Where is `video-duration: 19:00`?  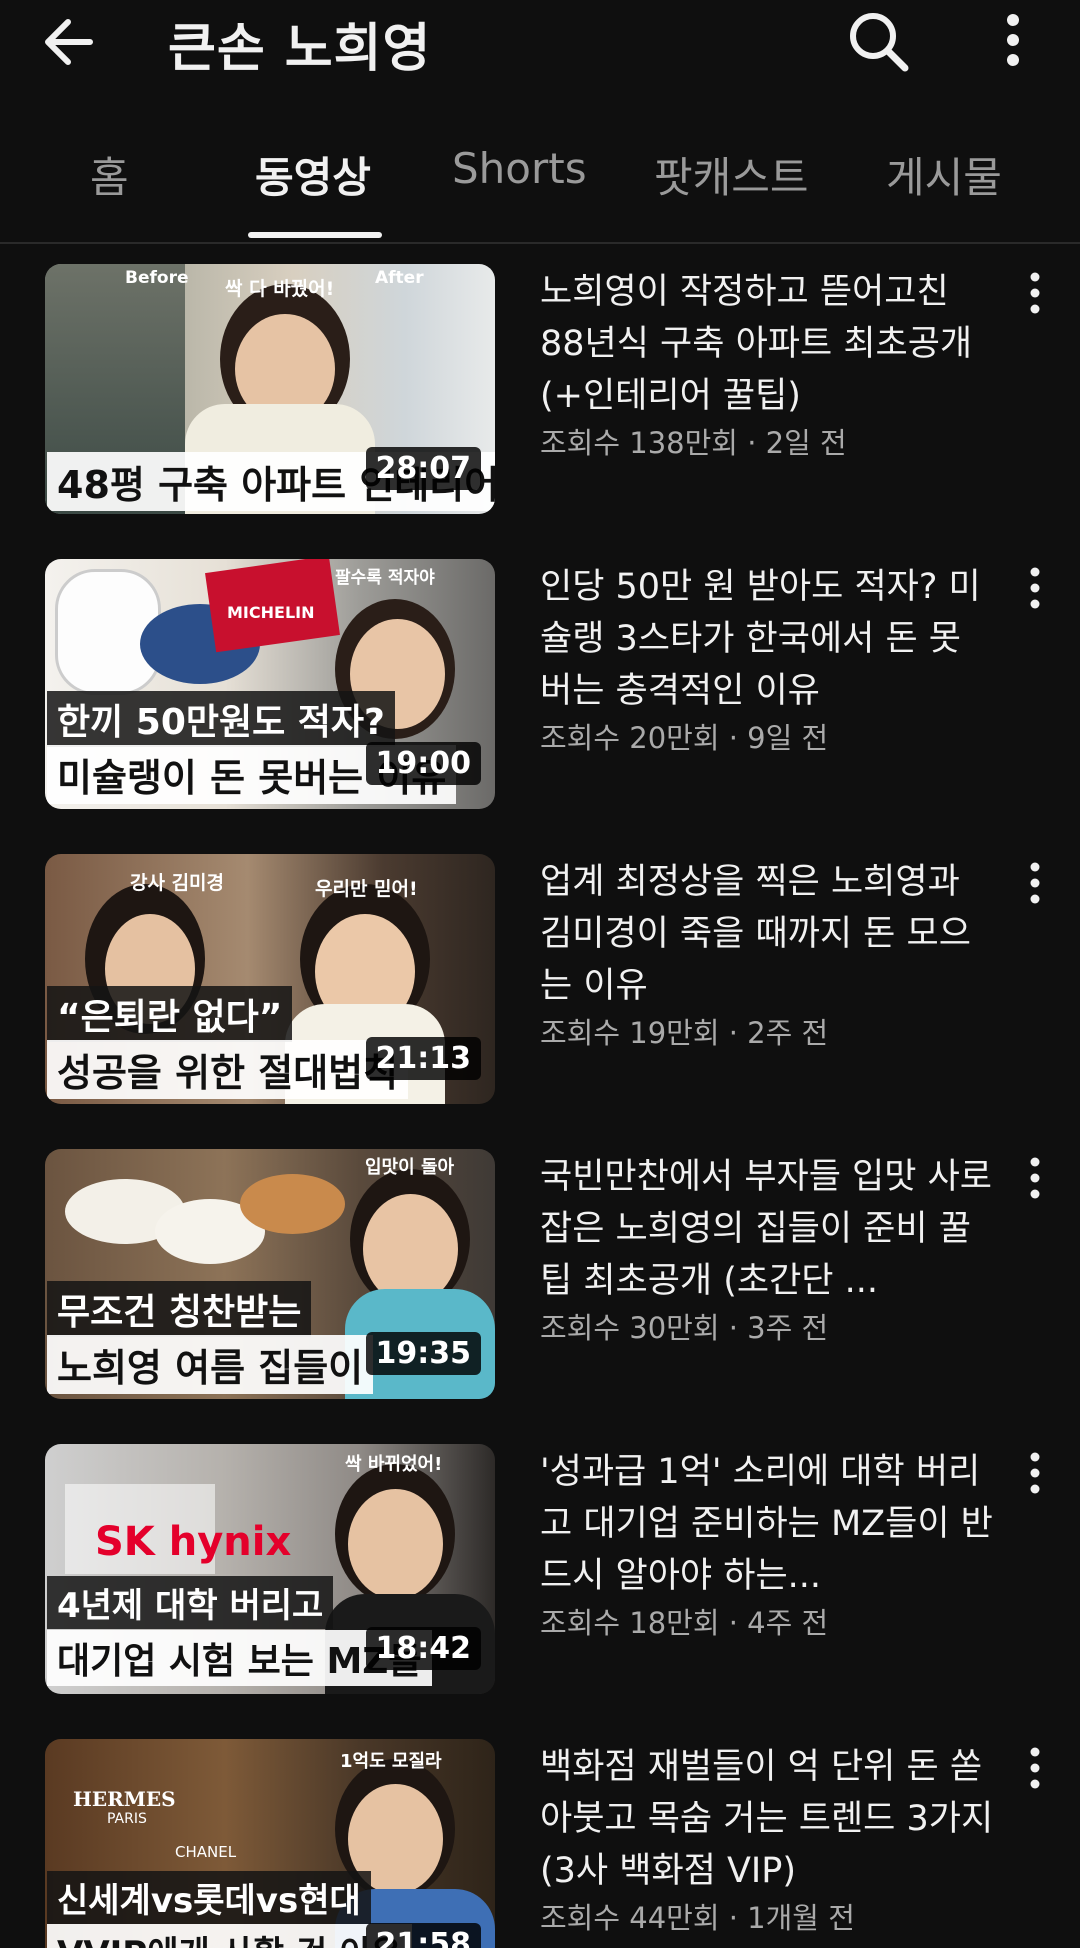
video-duration: 19:00 is located at coordinates (423, 763).